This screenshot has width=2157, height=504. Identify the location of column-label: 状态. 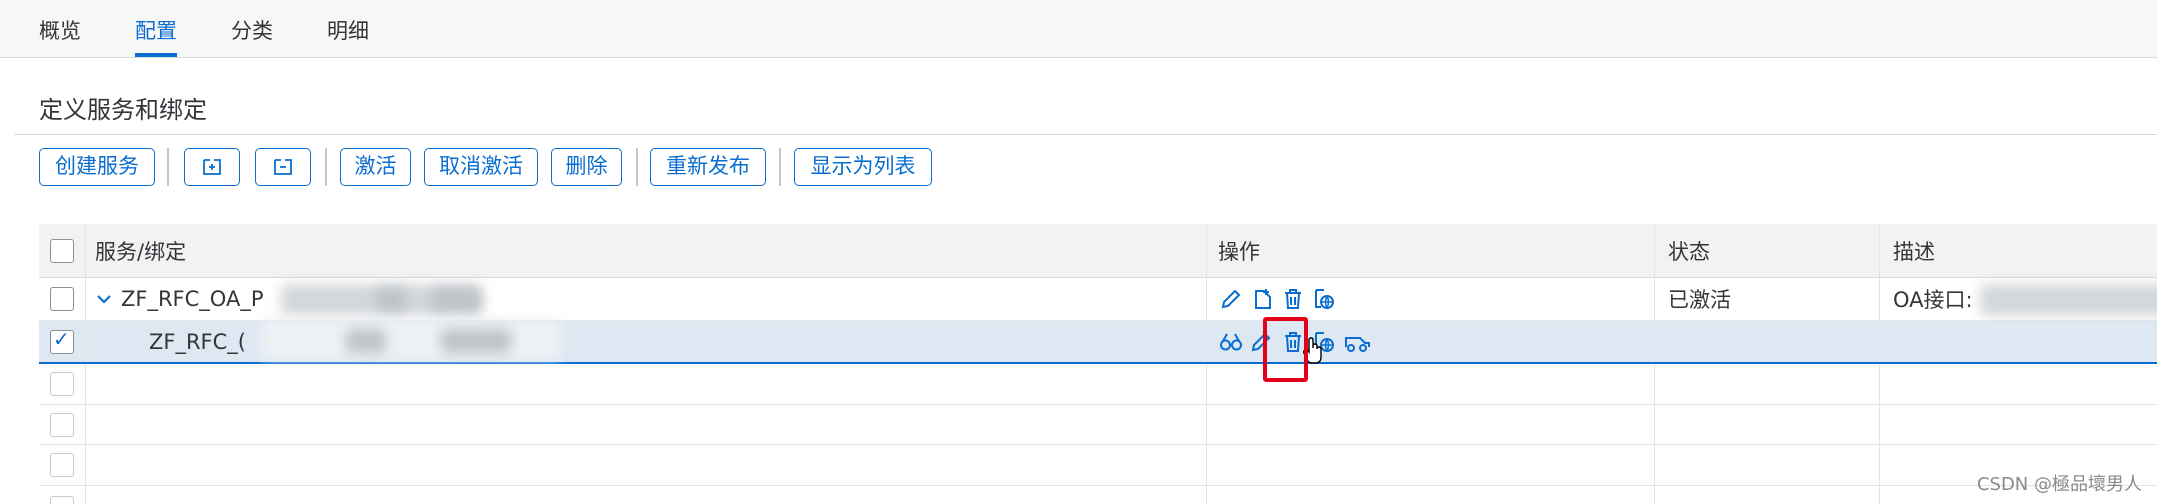
(1689, 251).